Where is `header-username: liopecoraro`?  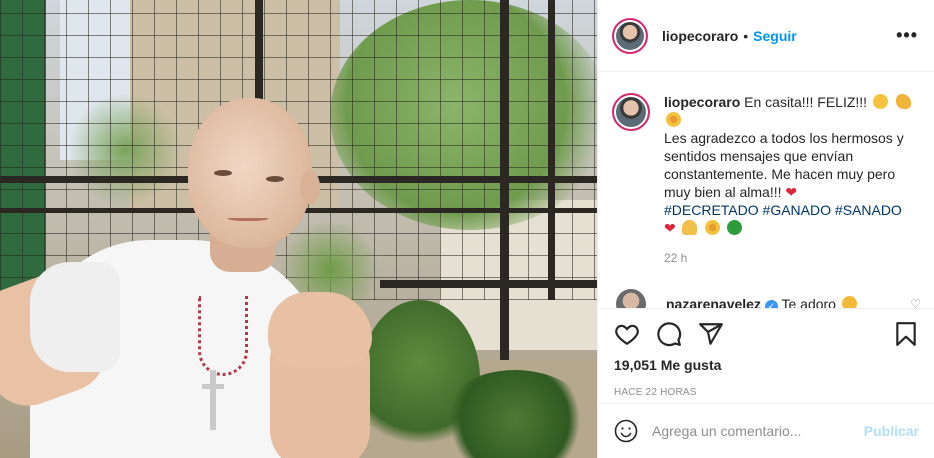
header-username: liopecoraro is located at coordinates (700, 36).